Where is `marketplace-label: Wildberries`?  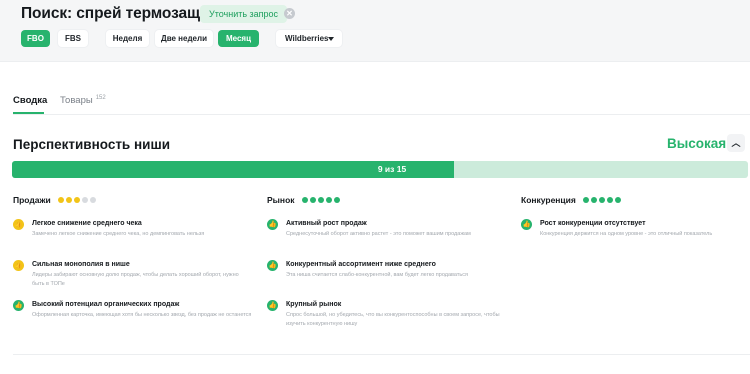 marketplace-label: Wildberries is located at coordinates (307, 38).